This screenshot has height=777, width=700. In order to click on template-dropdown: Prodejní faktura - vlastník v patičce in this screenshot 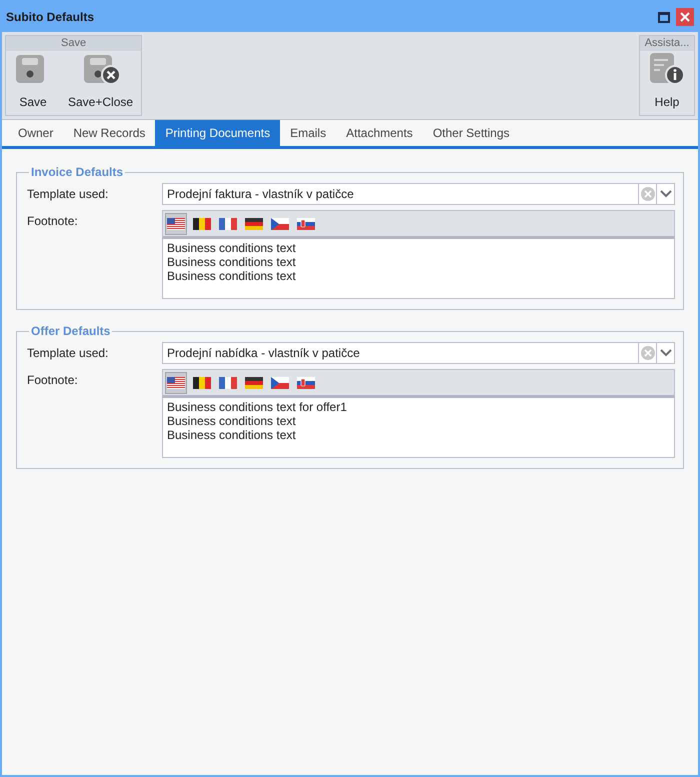, I will do `click(418, 194)`.